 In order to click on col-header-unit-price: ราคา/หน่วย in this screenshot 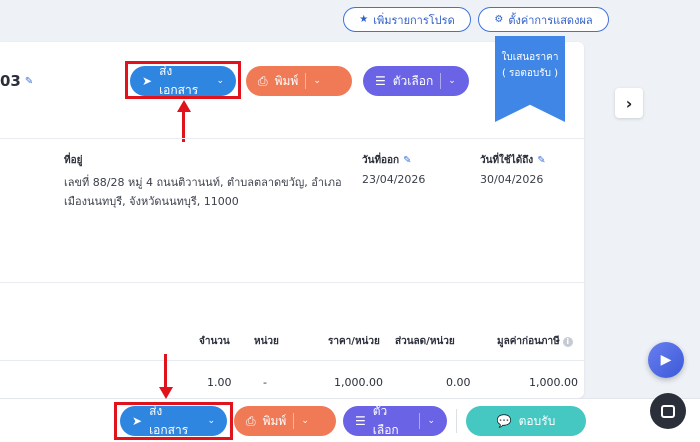, I will do `click(354, 341)`.